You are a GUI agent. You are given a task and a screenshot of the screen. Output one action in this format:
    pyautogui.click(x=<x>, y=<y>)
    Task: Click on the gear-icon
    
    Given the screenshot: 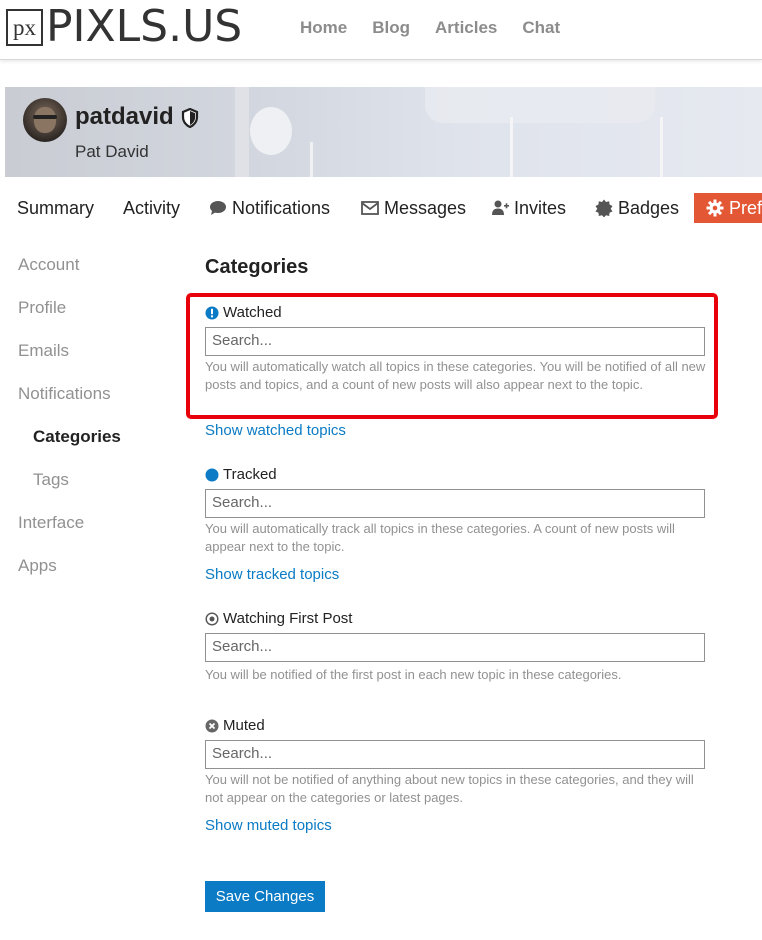 What is the action you would take?
    pyautogui.click(x=715, y=208)
    